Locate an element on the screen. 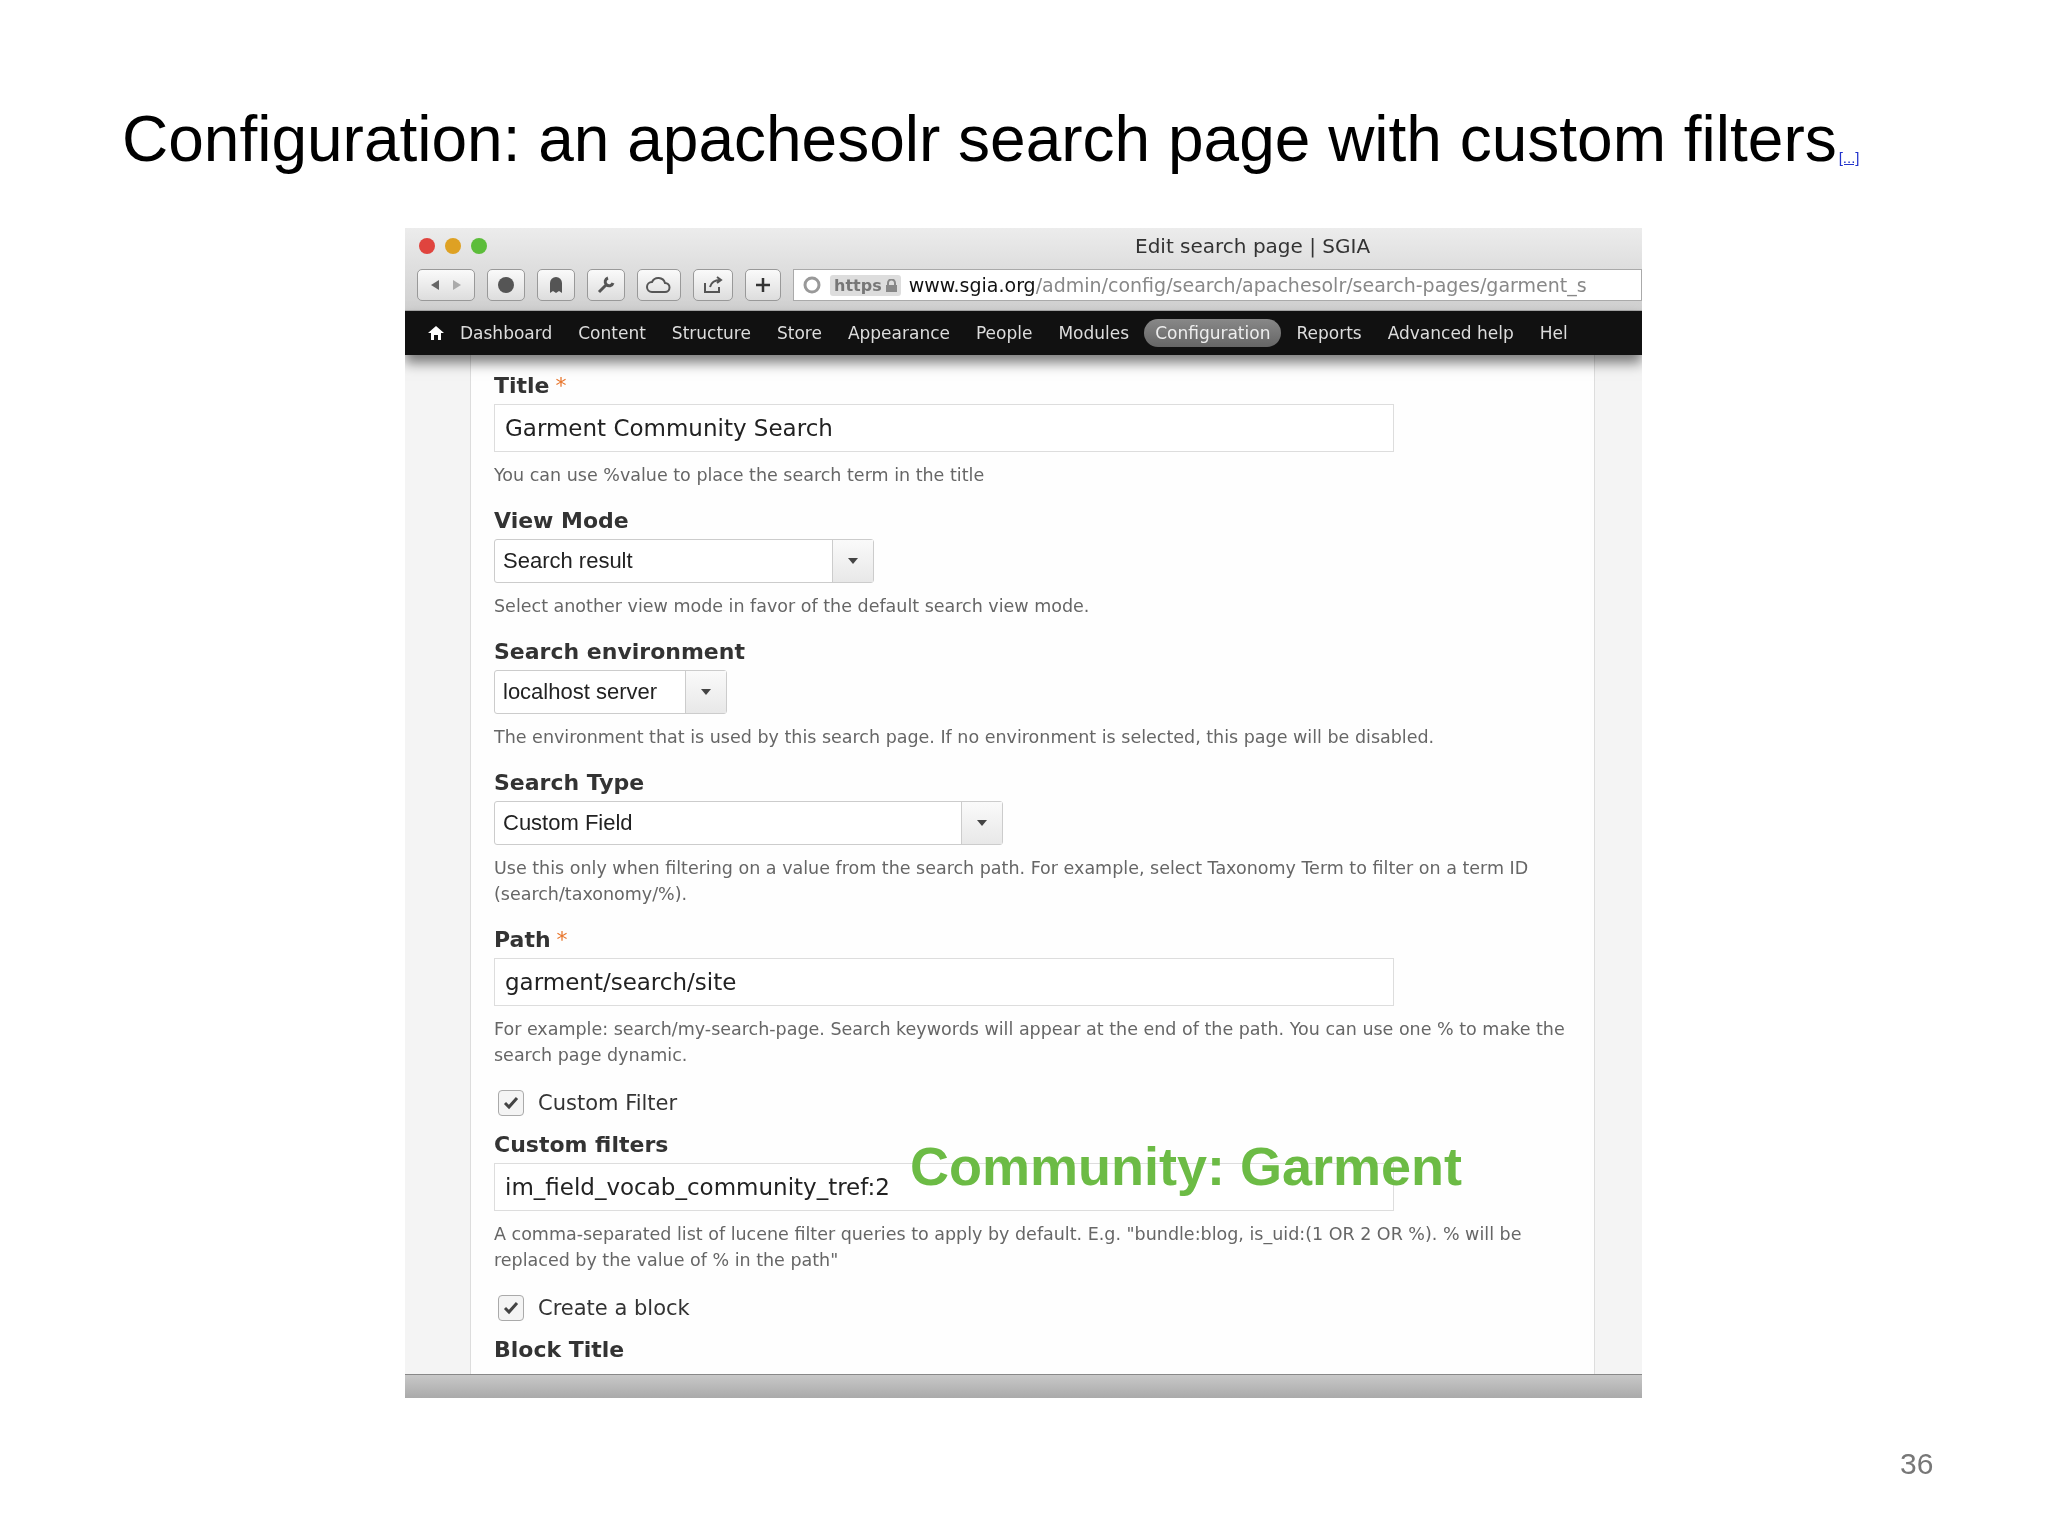  menu-item: Content is located at coordinates (612, 333).